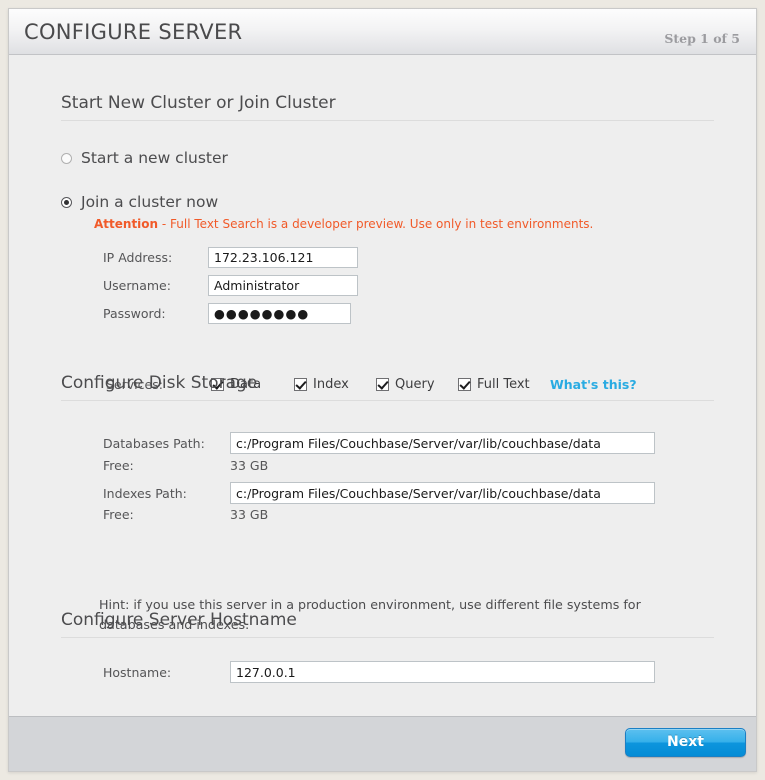 The width and height of the screenshot is (765, 780). I want to click on input-hostname, so click(442, 672).